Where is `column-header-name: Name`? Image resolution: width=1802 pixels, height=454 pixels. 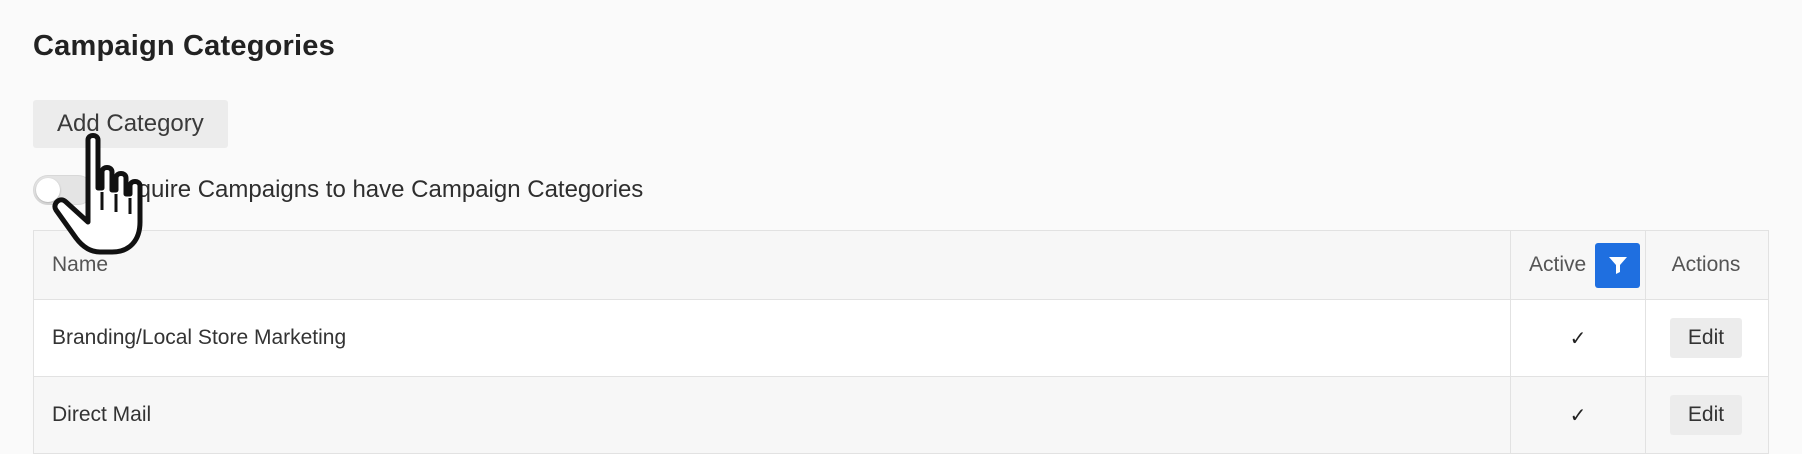 column-header-name: Name is located at coordinates (772, 265).